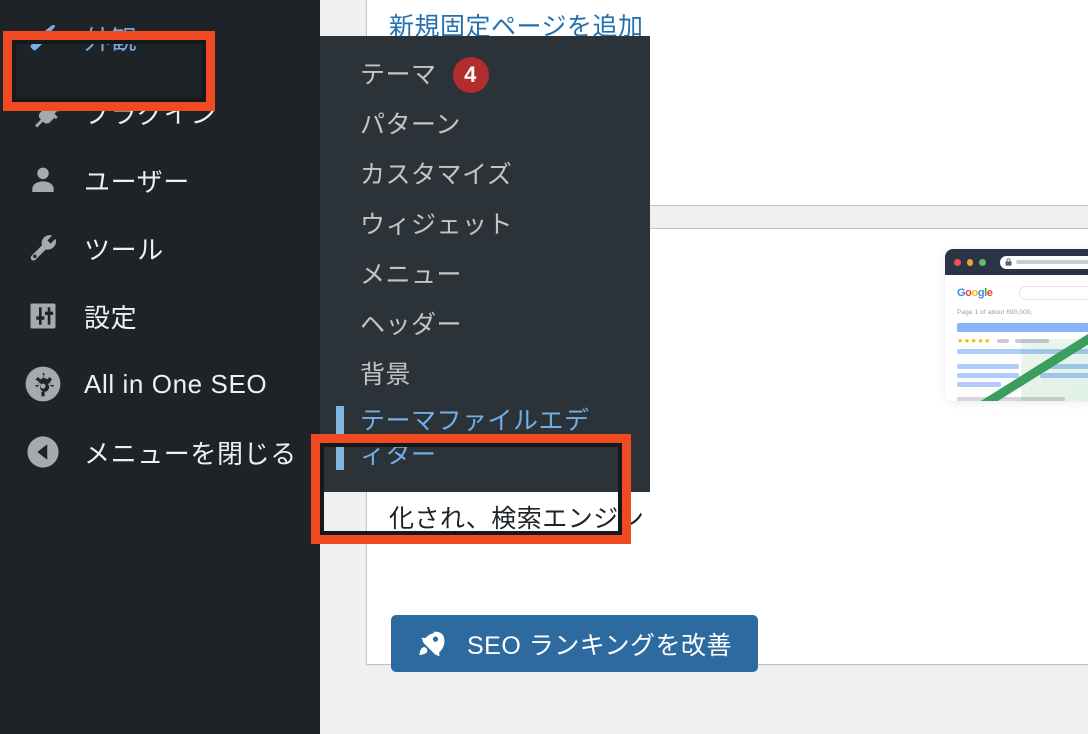  I want to click on submenu-item-patterns: パターン, so click(485, 125).